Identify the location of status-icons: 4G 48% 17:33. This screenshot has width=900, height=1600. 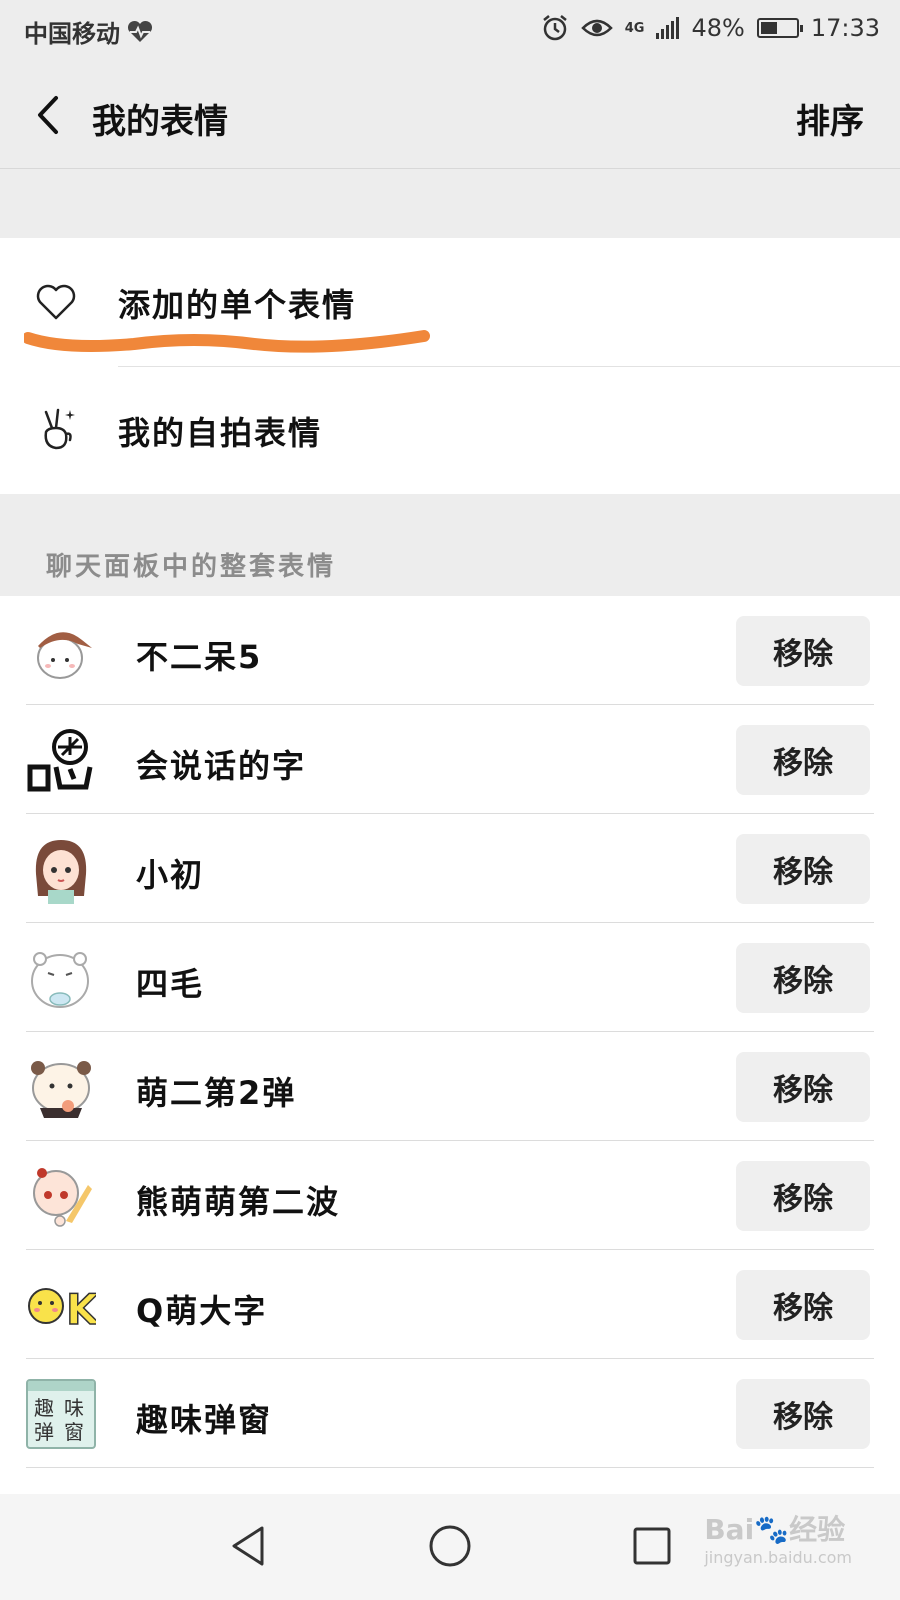
(710, 28).